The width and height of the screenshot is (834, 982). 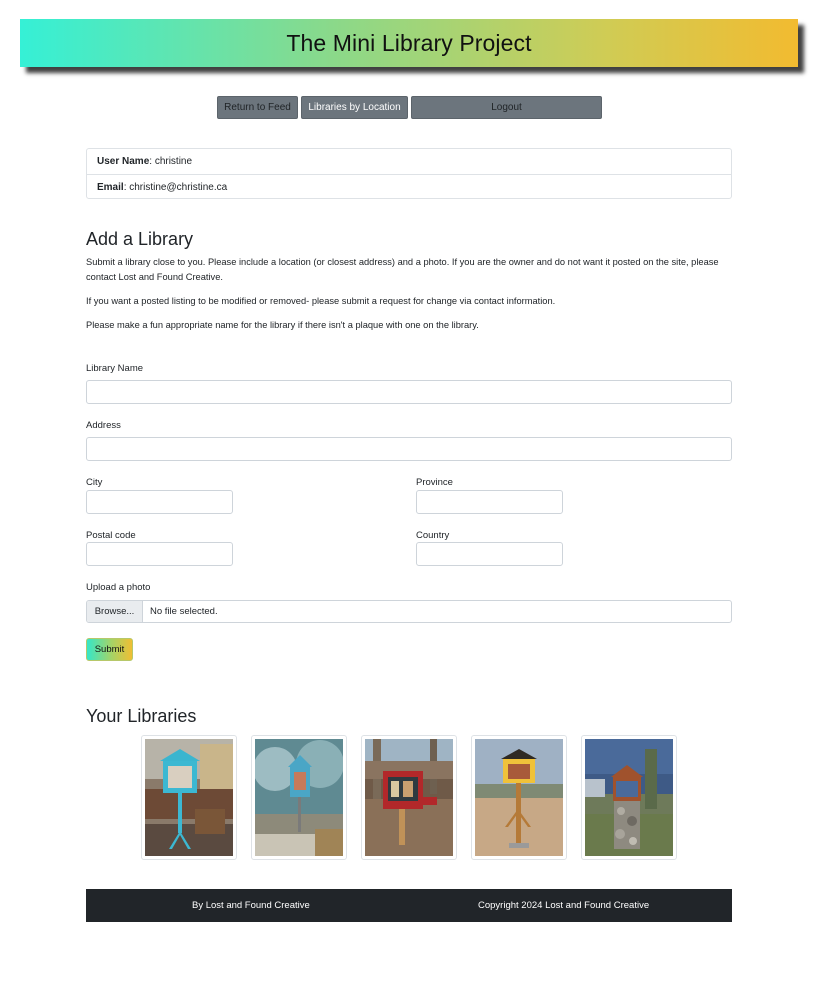 I want to click on library-name-input, so click(x=409, y=392).